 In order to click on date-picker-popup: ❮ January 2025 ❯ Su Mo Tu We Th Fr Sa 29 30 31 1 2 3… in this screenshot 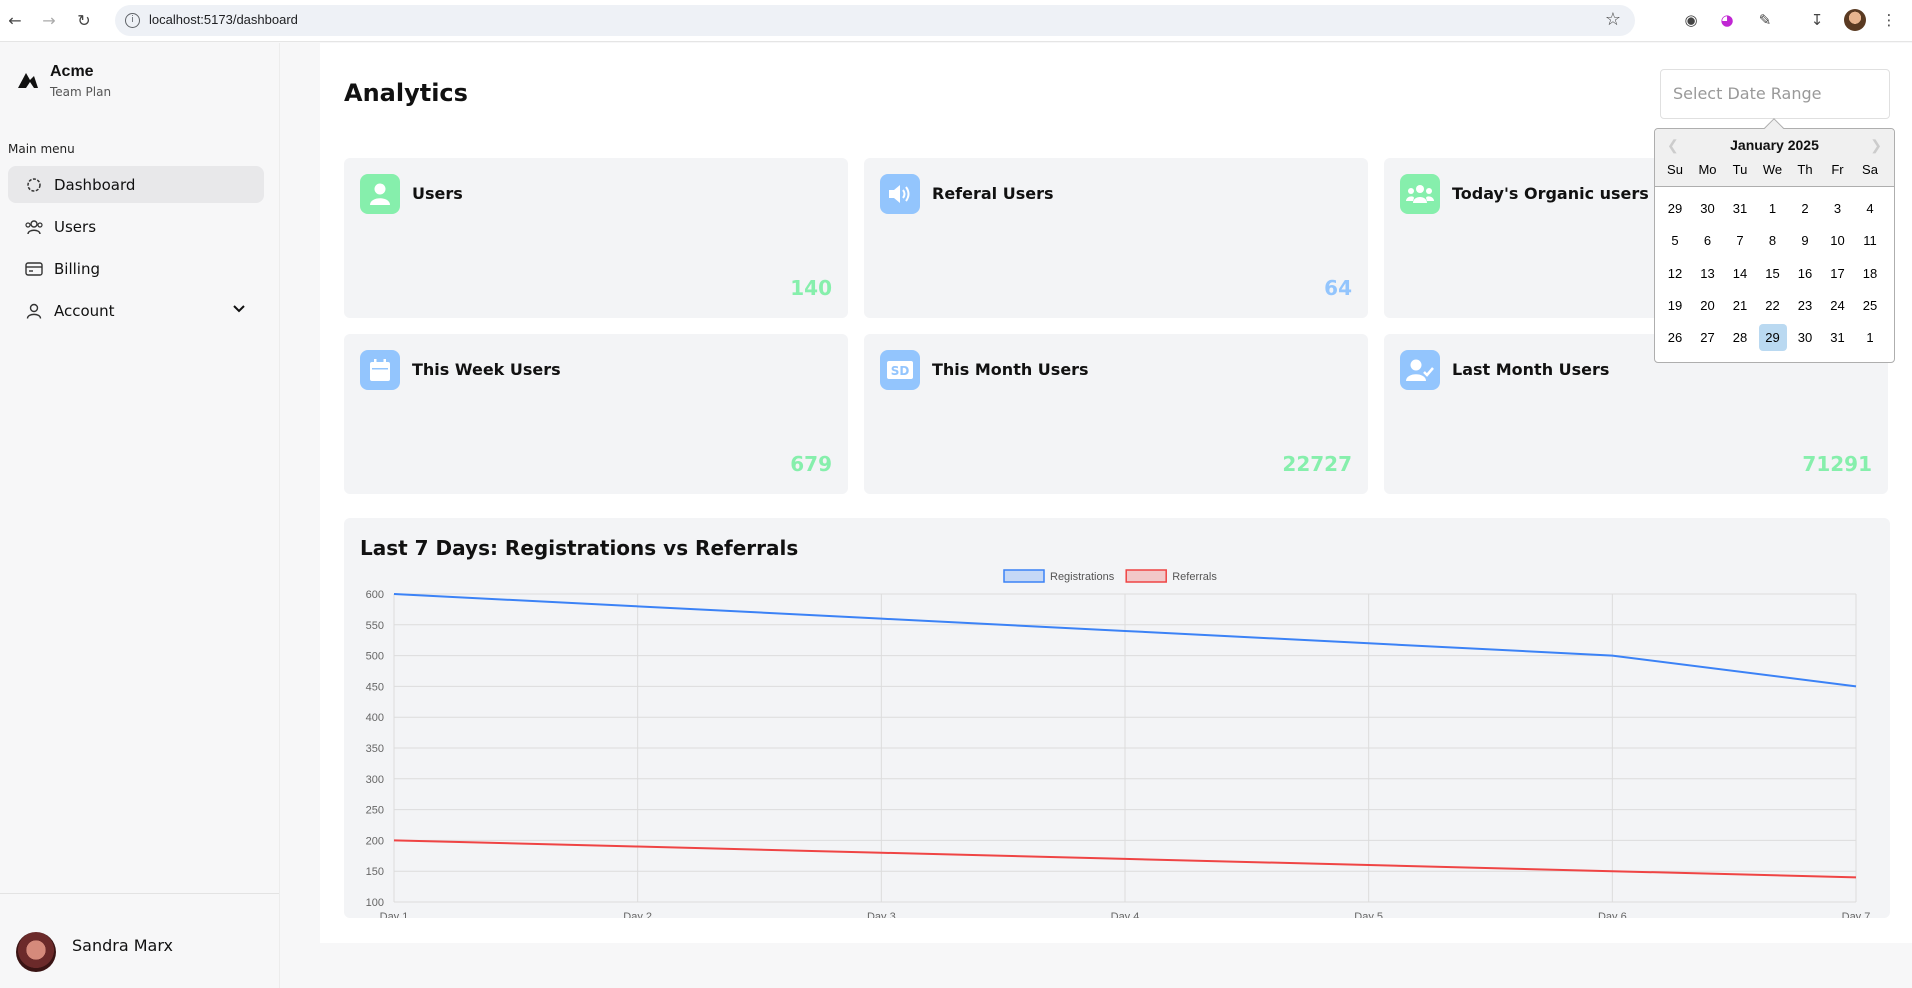, I will do `click(1774, 240)`.